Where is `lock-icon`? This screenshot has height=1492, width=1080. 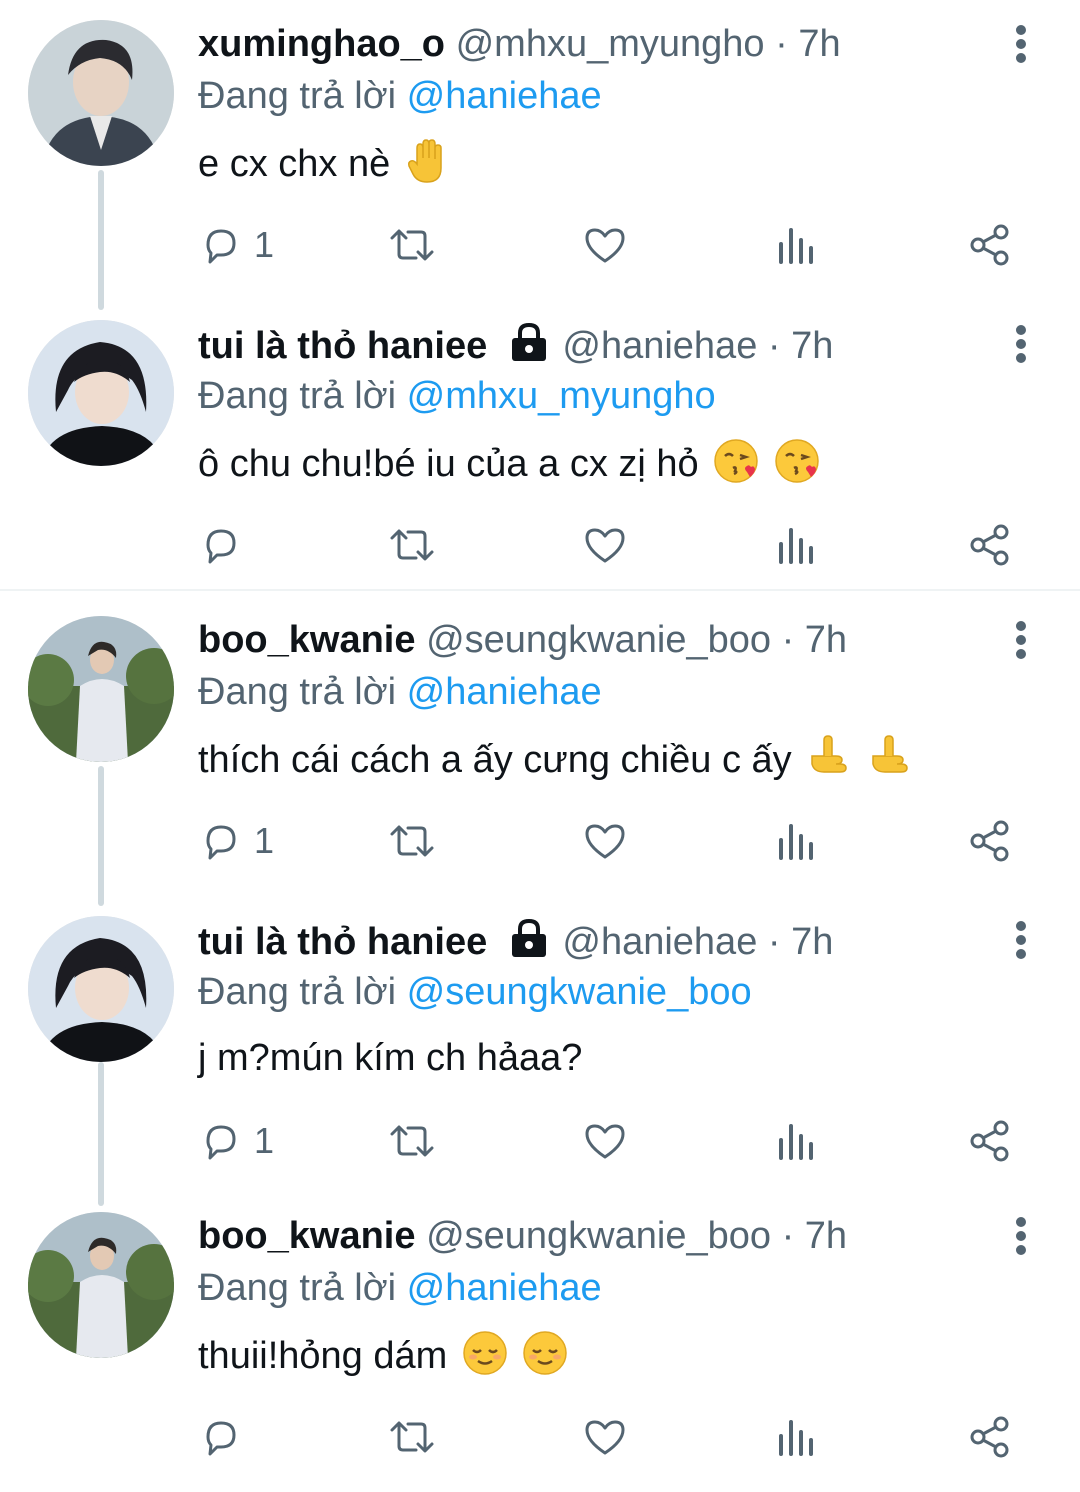
lock-icon is located at coordinates (528, 341).